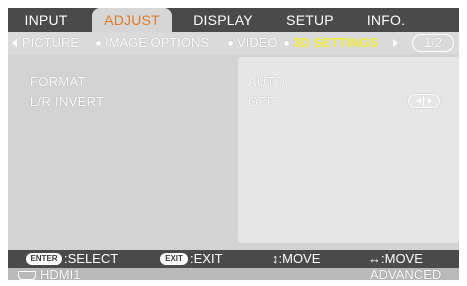  I want to click on page-indicator: 1/2, so click(433, 43).